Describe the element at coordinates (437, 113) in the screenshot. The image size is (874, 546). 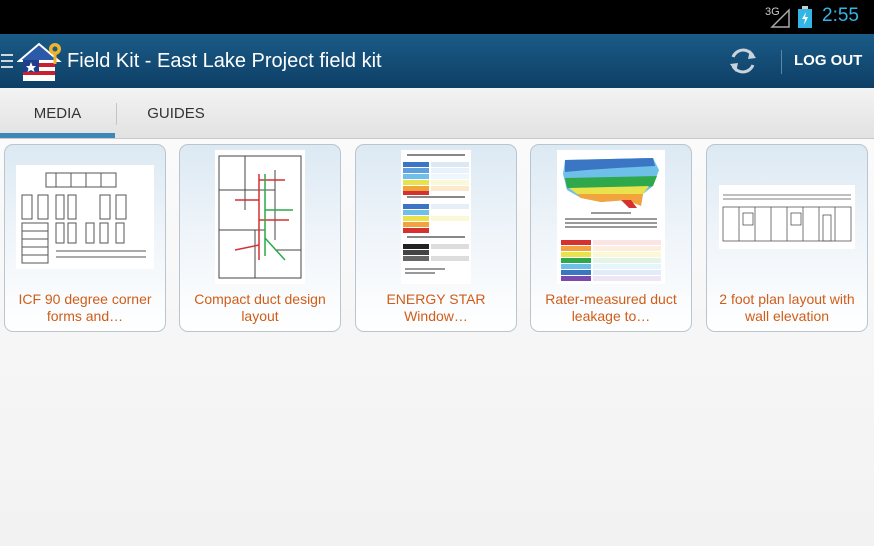
I see `tab-bar: MEDIA GUIDES` at that location.